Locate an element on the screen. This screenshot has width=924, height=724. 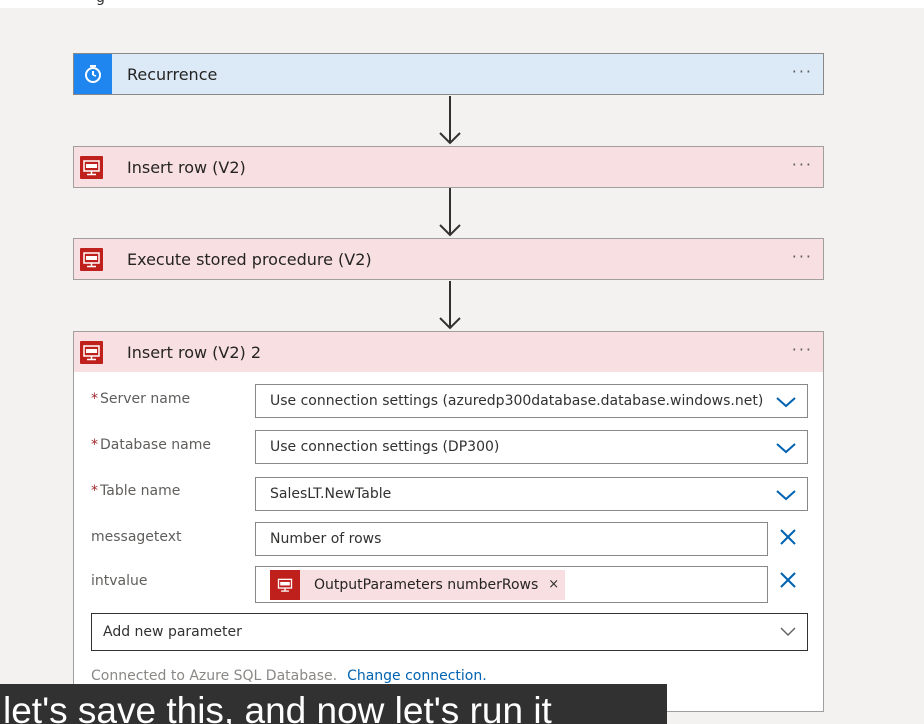
messagetext-value: Number of rows is located at coordinates (326, 539).